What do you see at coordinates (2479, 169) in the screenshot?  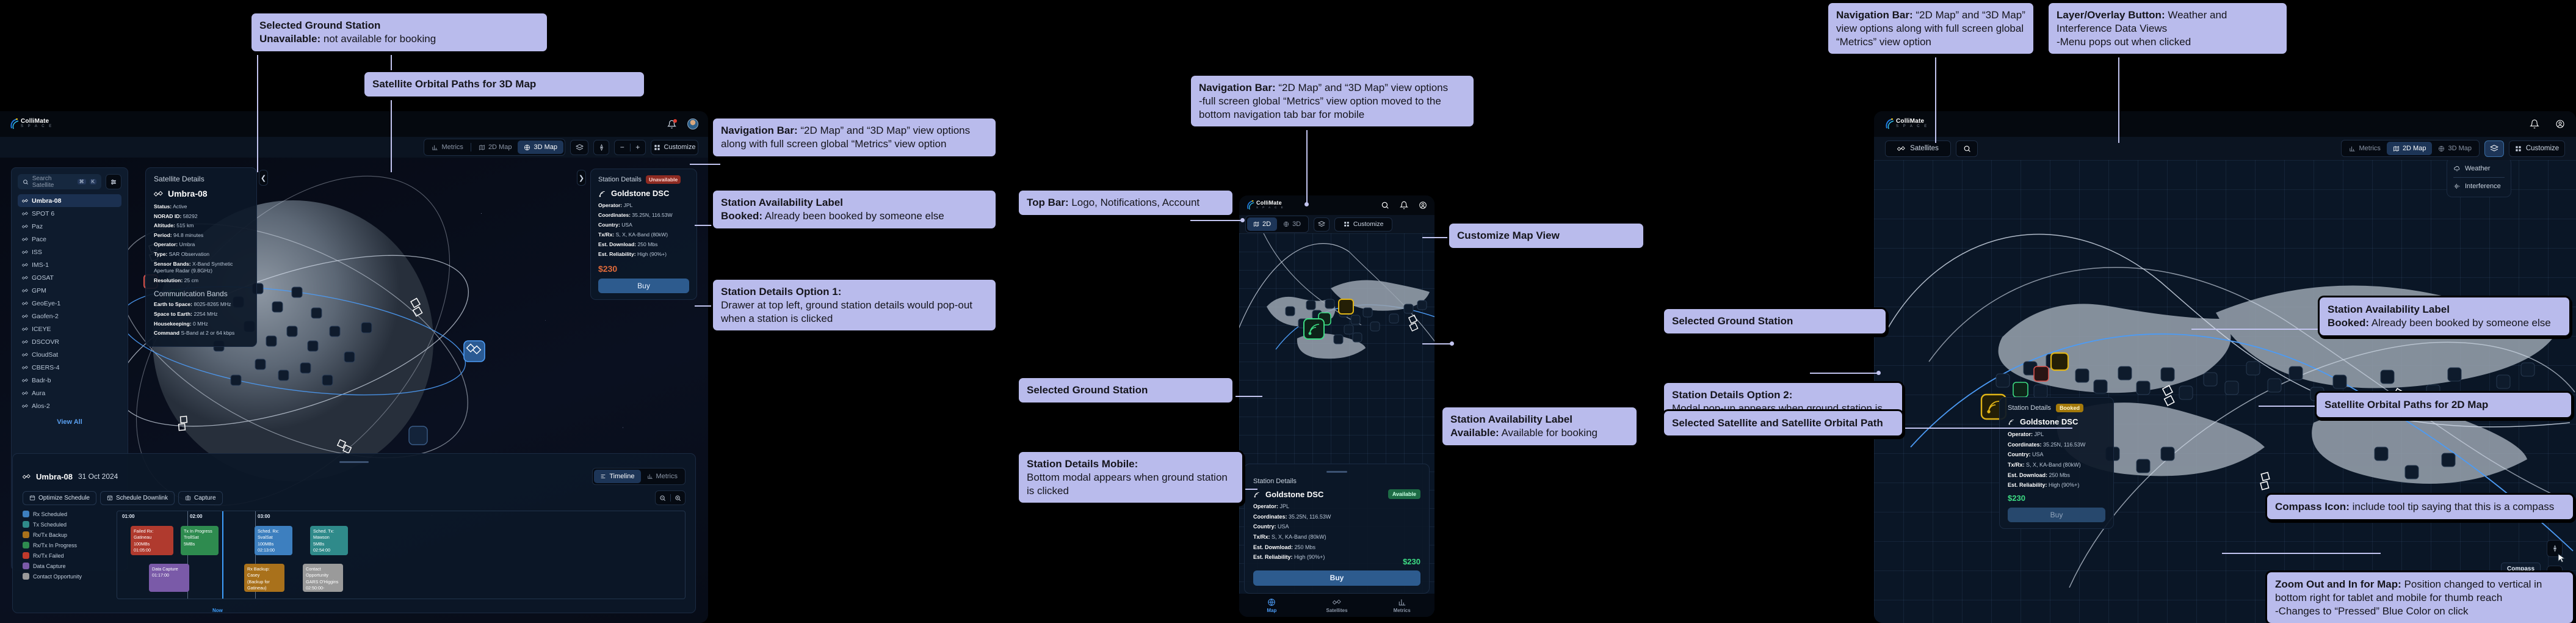 I see `layer-menu-weather: Weather` at bounding box center [2479, 169].